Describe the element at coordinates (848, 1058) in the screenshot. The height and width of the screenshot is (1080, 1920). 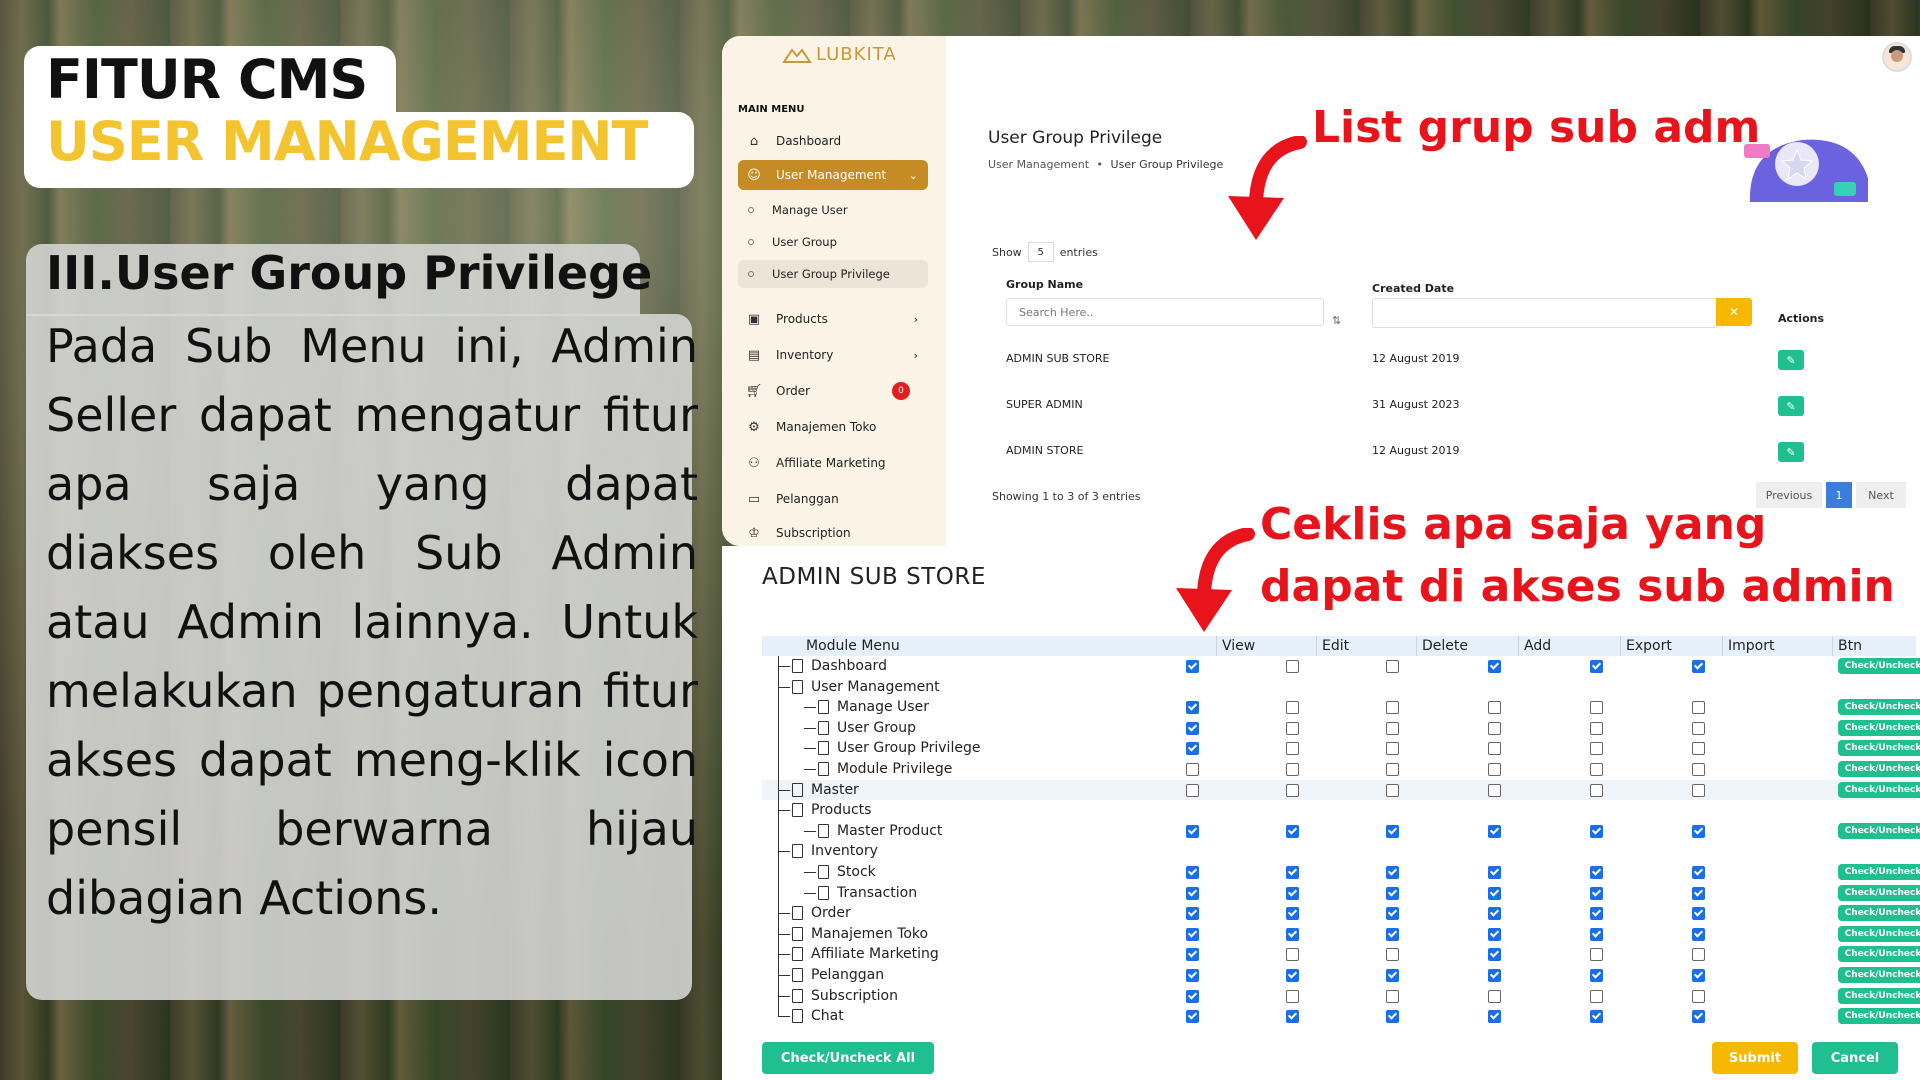
I see `check-uncheck-all-button: Check/Uncheck All` at that location.